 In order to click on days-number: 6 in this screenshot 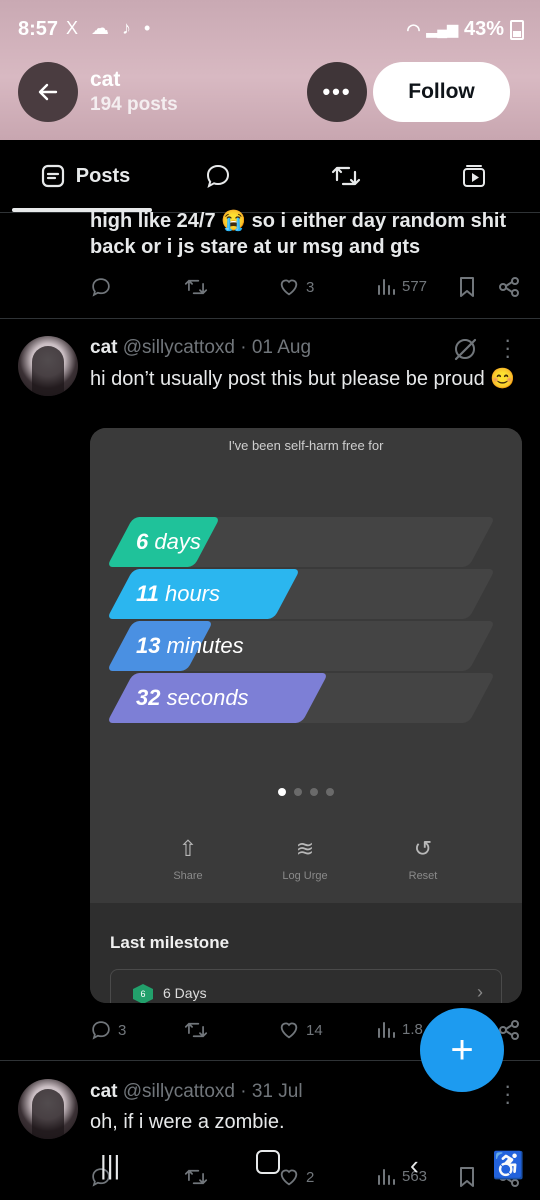, I will do `click(142, 541)`.